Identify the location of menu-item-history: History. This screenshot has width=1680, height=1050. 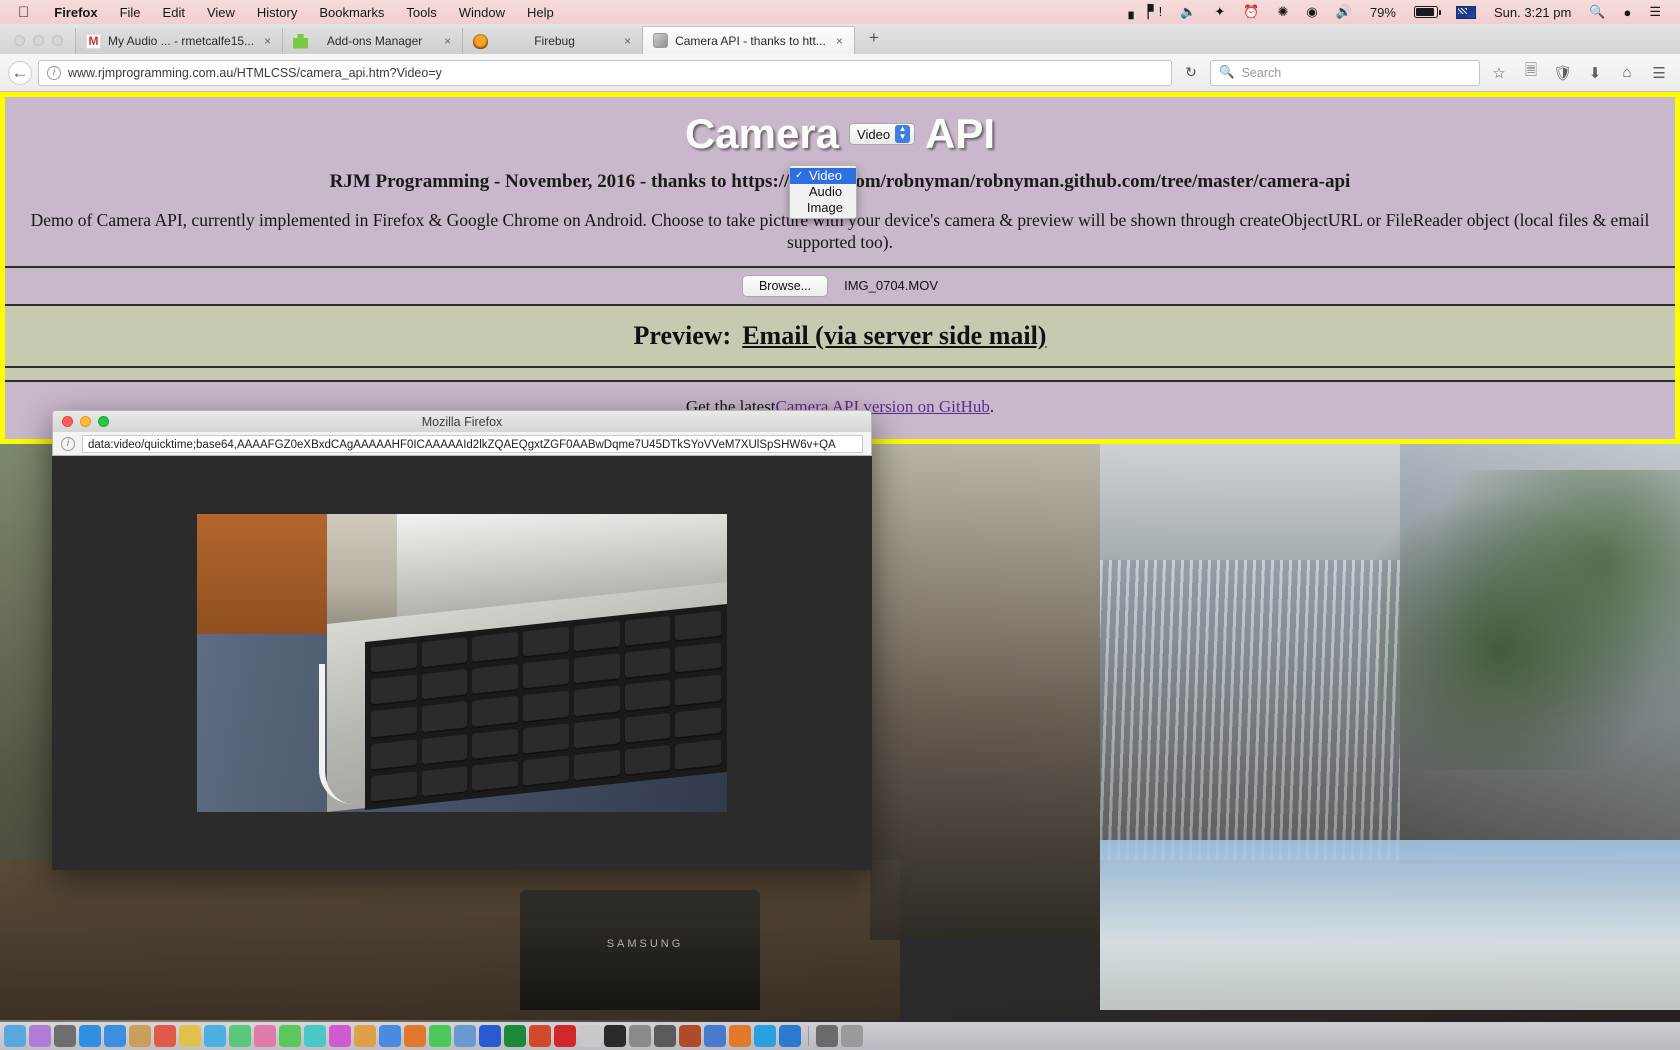
(277, 12).